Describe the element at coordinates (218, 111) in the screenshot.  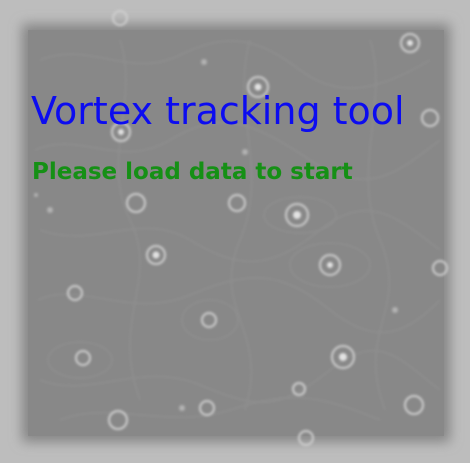
I see `app-title: Vortex tracking tool` at that location.